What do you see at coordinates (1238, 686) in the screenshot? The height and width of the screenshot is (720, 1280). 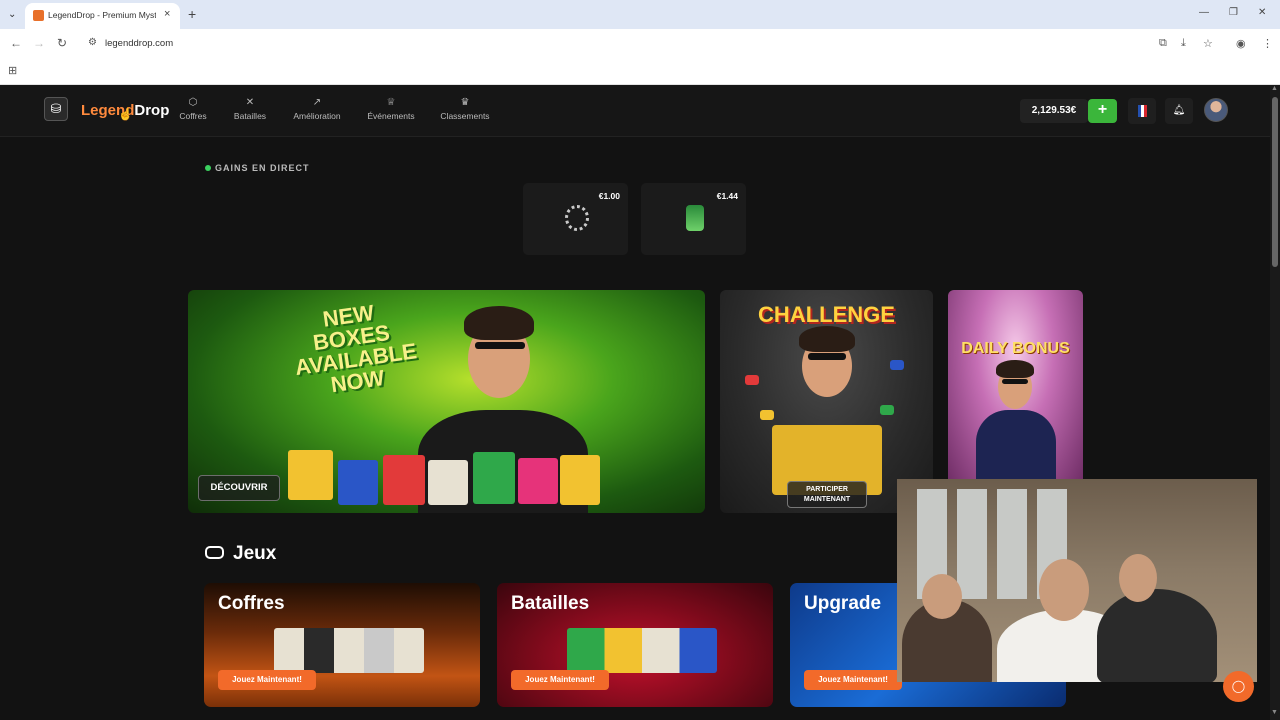 I see `chat-support-icon: ◯` at bounding box center [1238, 686].